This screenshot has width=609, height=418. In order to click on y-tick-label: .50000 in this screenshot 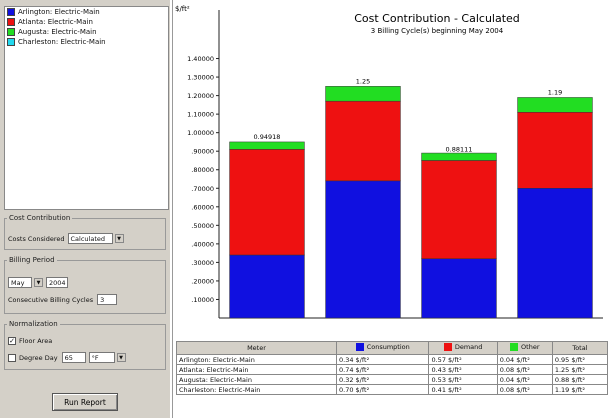, I will do `click(202, 226)`.